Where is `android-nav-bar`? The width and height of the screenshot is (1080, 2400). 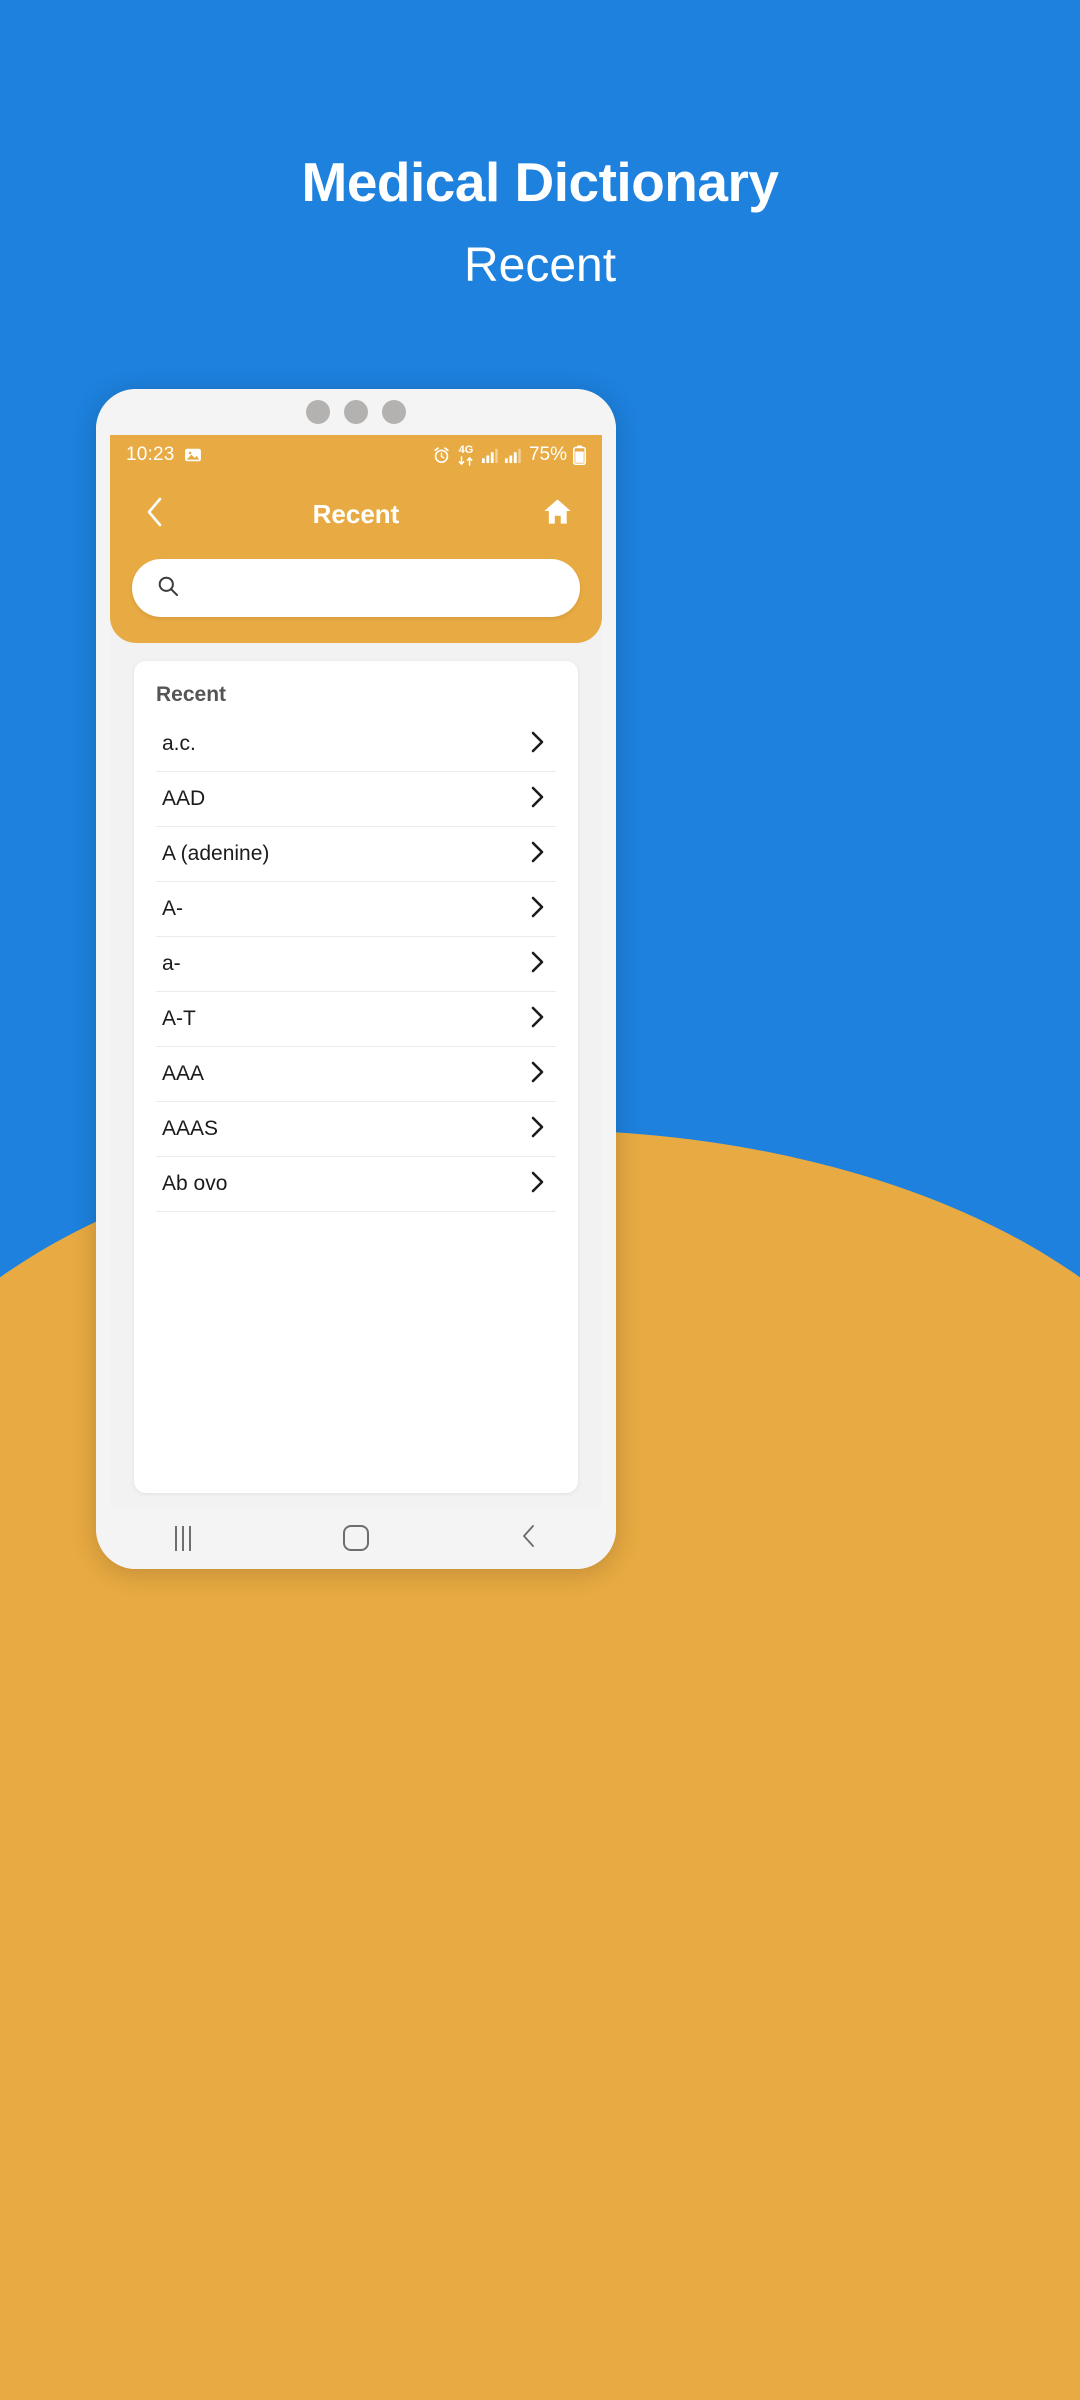 android-nav-bar is located at coordinates (356, 1538).